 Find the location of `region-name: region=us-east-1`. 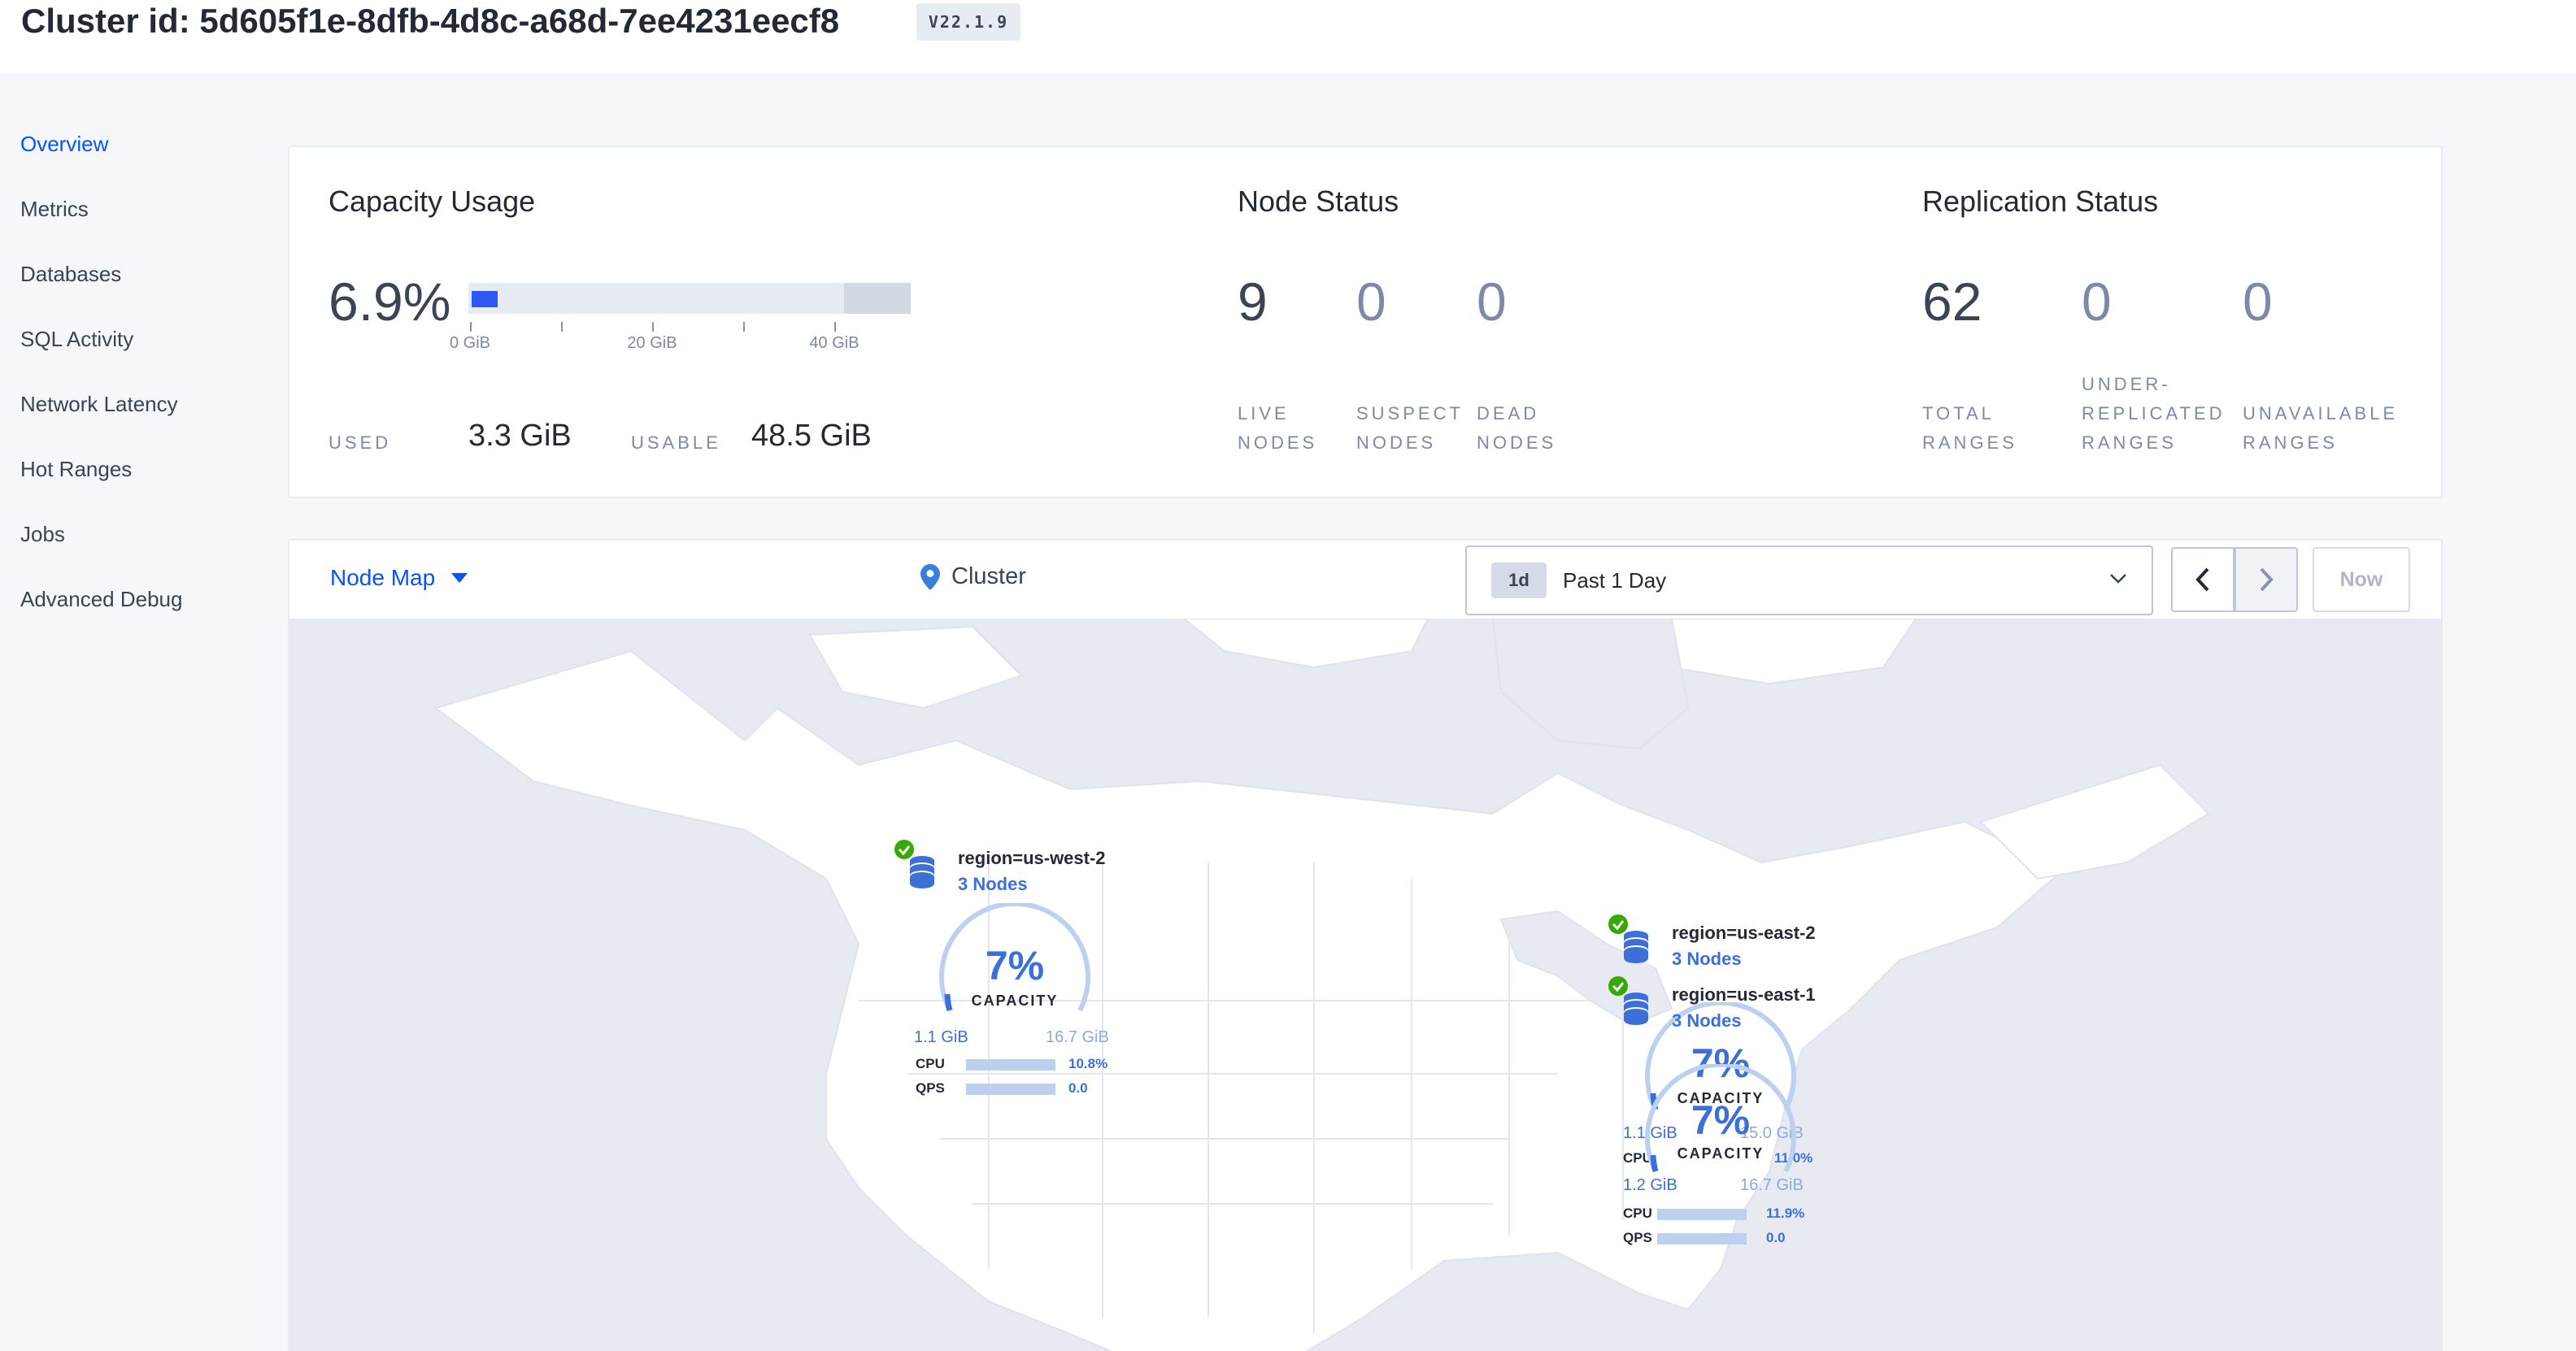

region-name: region=us-east-1 is located at coordinates (1744, 995).